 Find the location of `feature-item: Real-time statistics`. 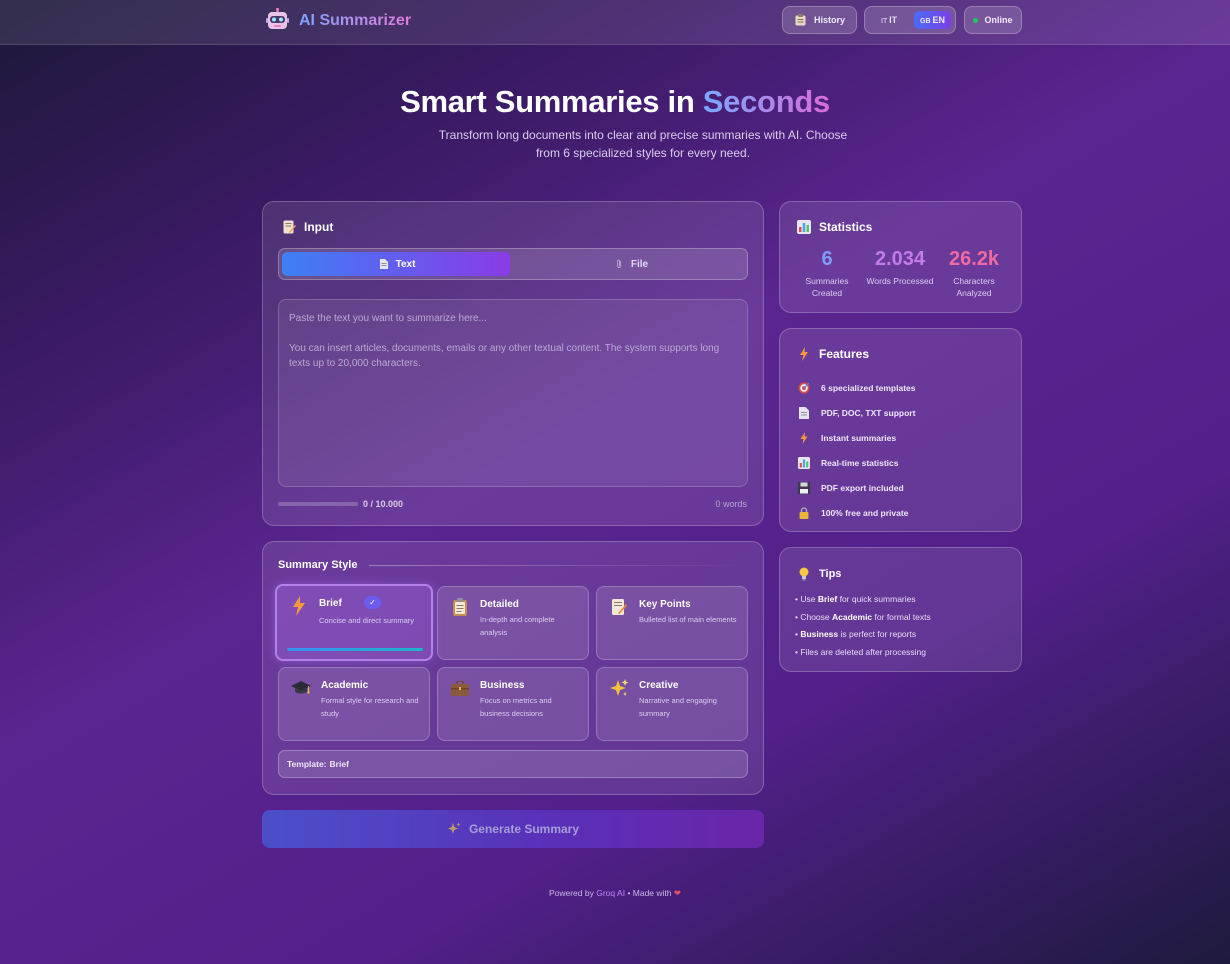

feature-item: Real-time statistics is located at coordinates (856, 462).